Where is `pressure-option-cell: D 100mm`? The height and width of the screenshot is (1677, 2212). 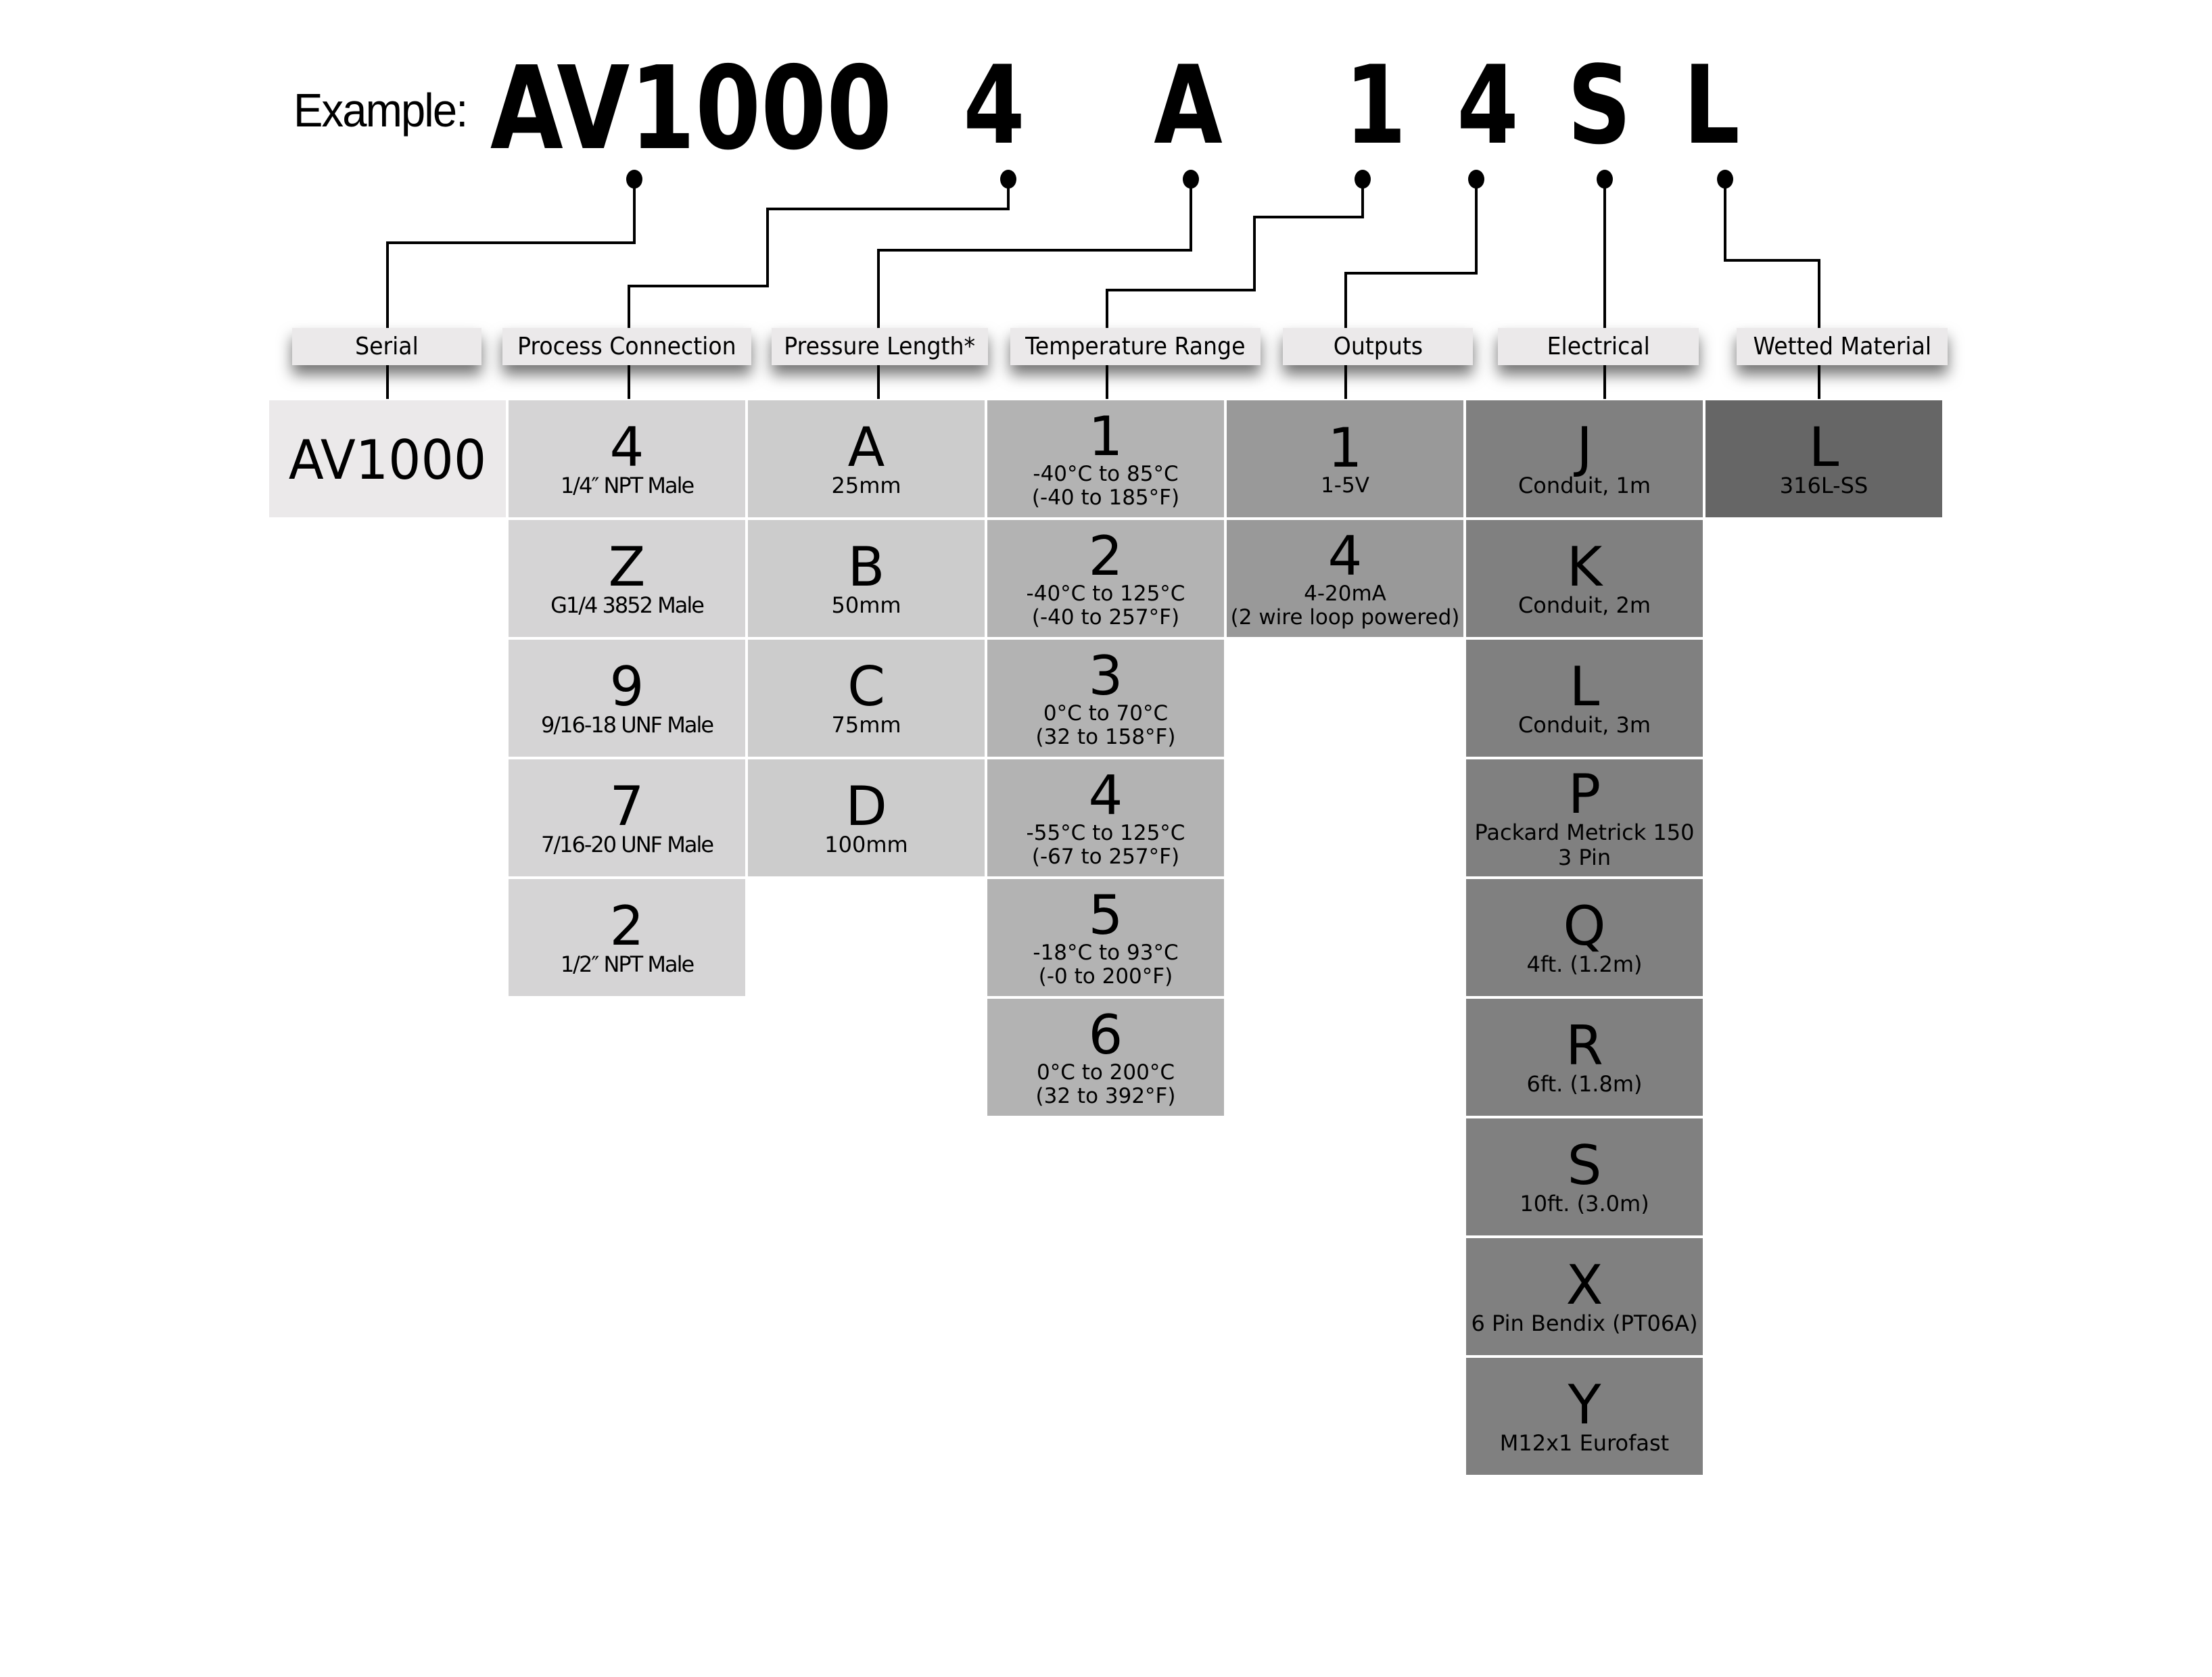 pressure-option-cell: D 100mm is located at coordinates (866, 818).